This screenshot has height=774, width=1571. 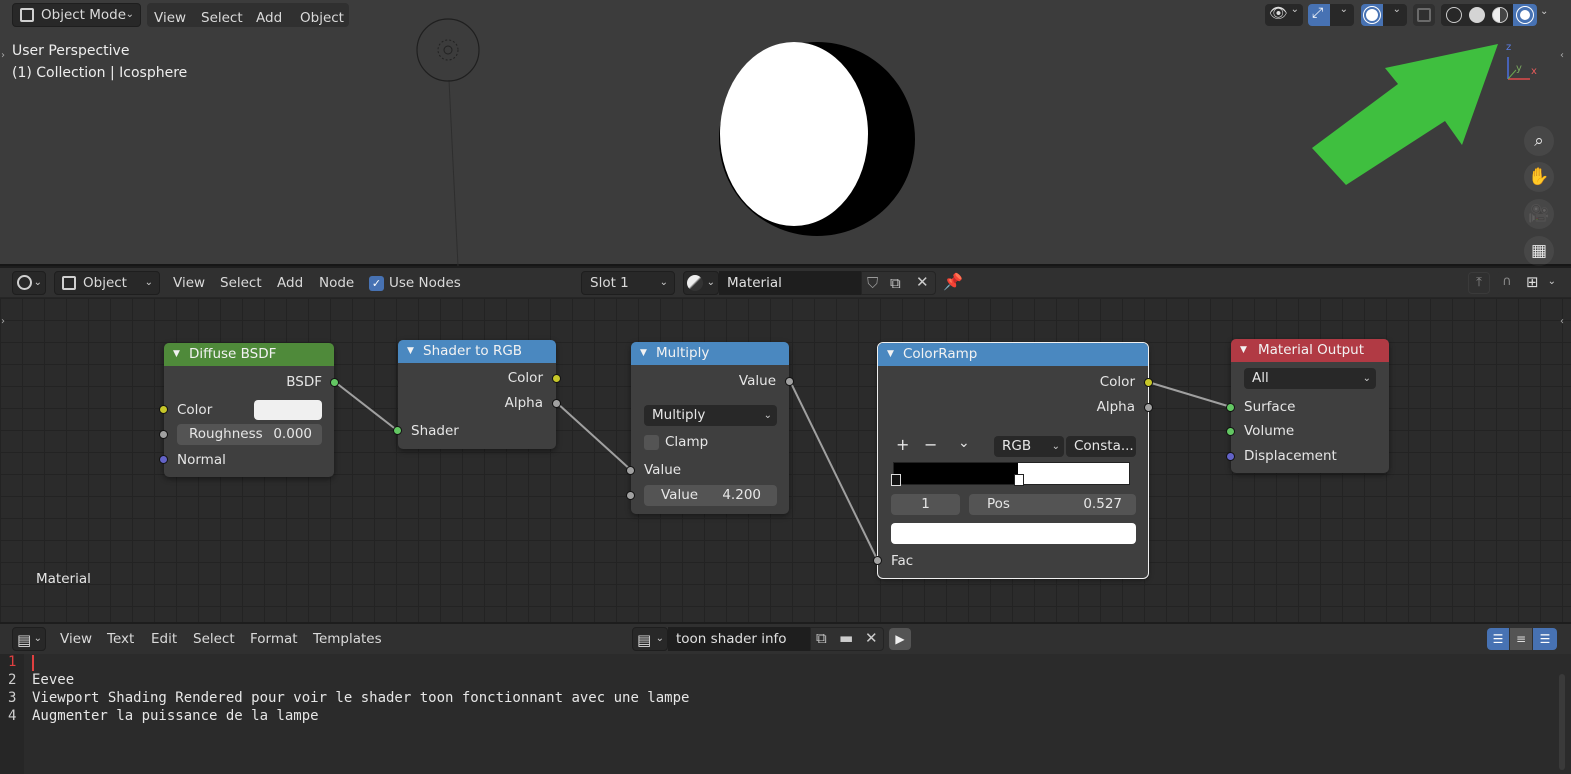 What do you see at coordinates (334, 382) in the screenshot?
I see `output-bsdf-socket` at bounding box center [334, 382].